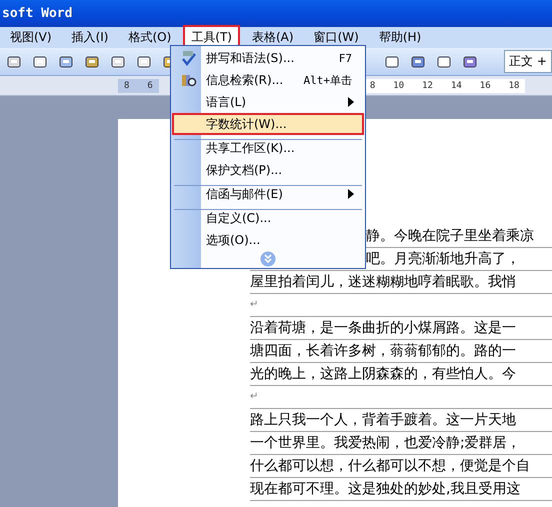 This screenshot has height=507, width=552. What do you see at coordinates (401, 282) in the screenshot?
I see `text-line: 屋里拍着闰儿，迷迷糊糊地哼着眠歌。我悄` at bounding box center [401, 282].